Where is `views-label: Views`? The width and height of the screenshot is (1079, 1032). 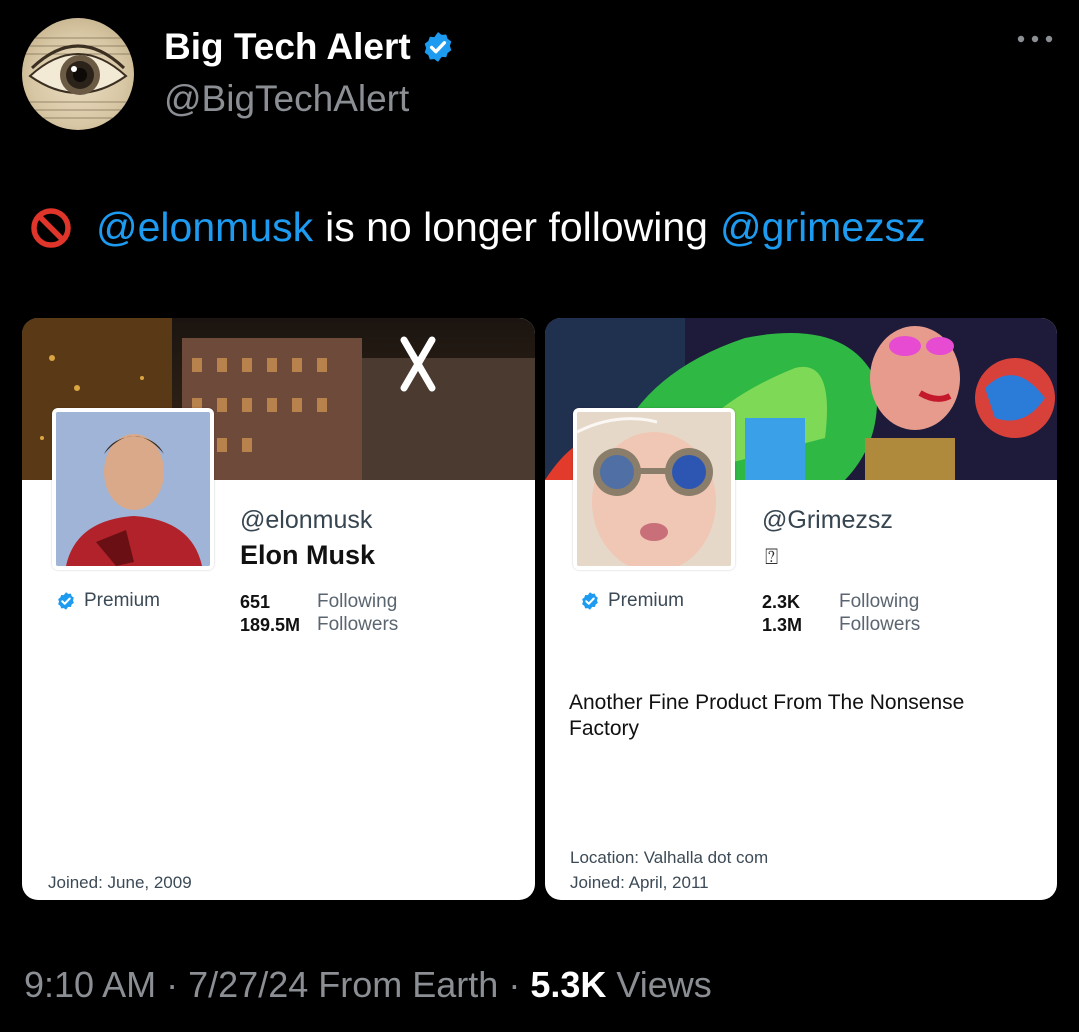
views-label: Views is located at coordinates (663, 984).